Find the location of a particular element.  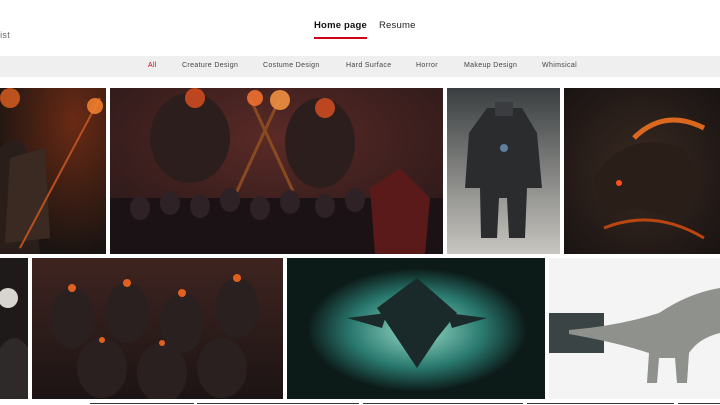

gallery-tile-portrait-cropped is located at coordinates (14, 328).